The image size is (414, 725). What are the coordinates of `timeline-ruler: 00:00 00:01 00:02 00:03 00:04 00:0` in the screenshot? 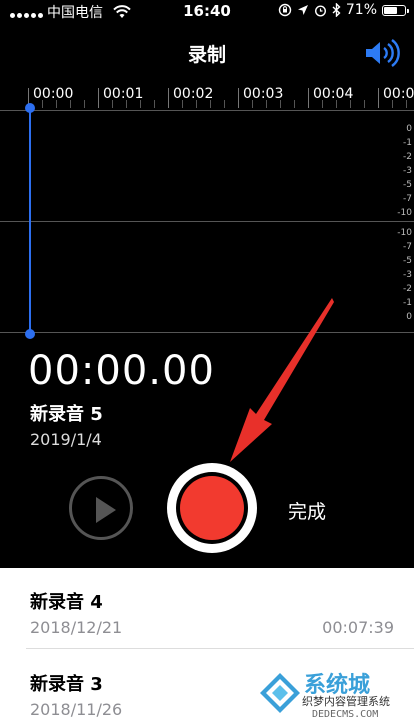 It's located at (207, 96).